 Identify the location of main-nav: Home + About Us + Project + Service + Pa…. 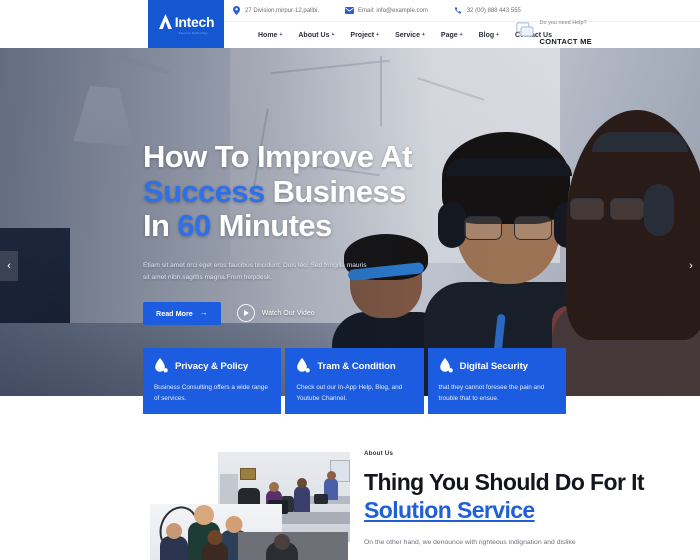
(462, 35).